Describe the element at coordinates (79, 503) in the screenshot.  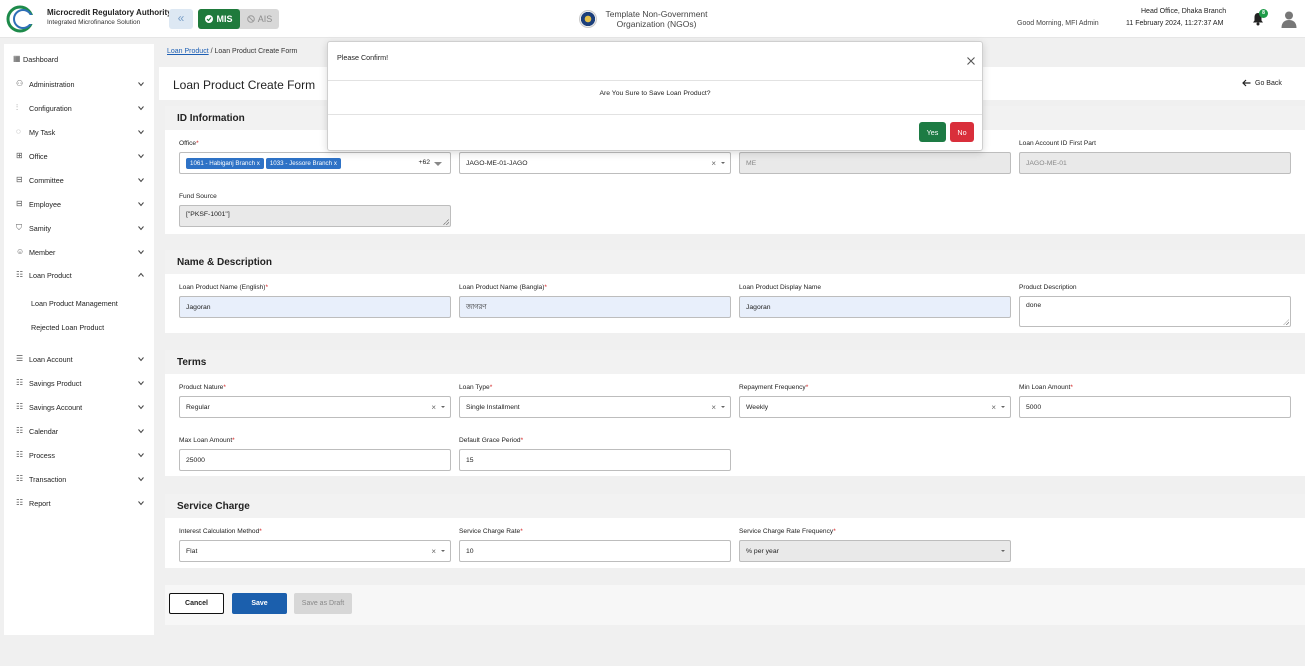
I see `sidebar-item-report: ☷ Report` at that location.